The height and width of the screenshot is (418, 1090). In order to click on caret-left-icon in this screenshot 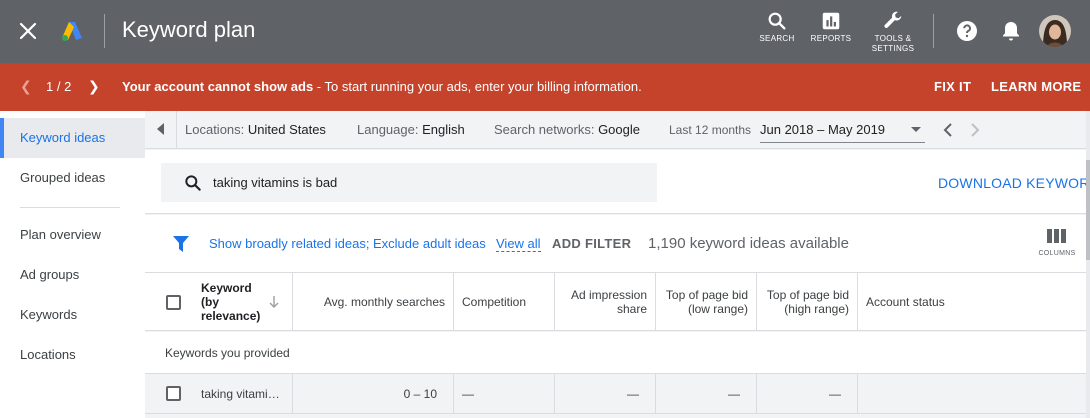, I will do `click(160, 129)`.